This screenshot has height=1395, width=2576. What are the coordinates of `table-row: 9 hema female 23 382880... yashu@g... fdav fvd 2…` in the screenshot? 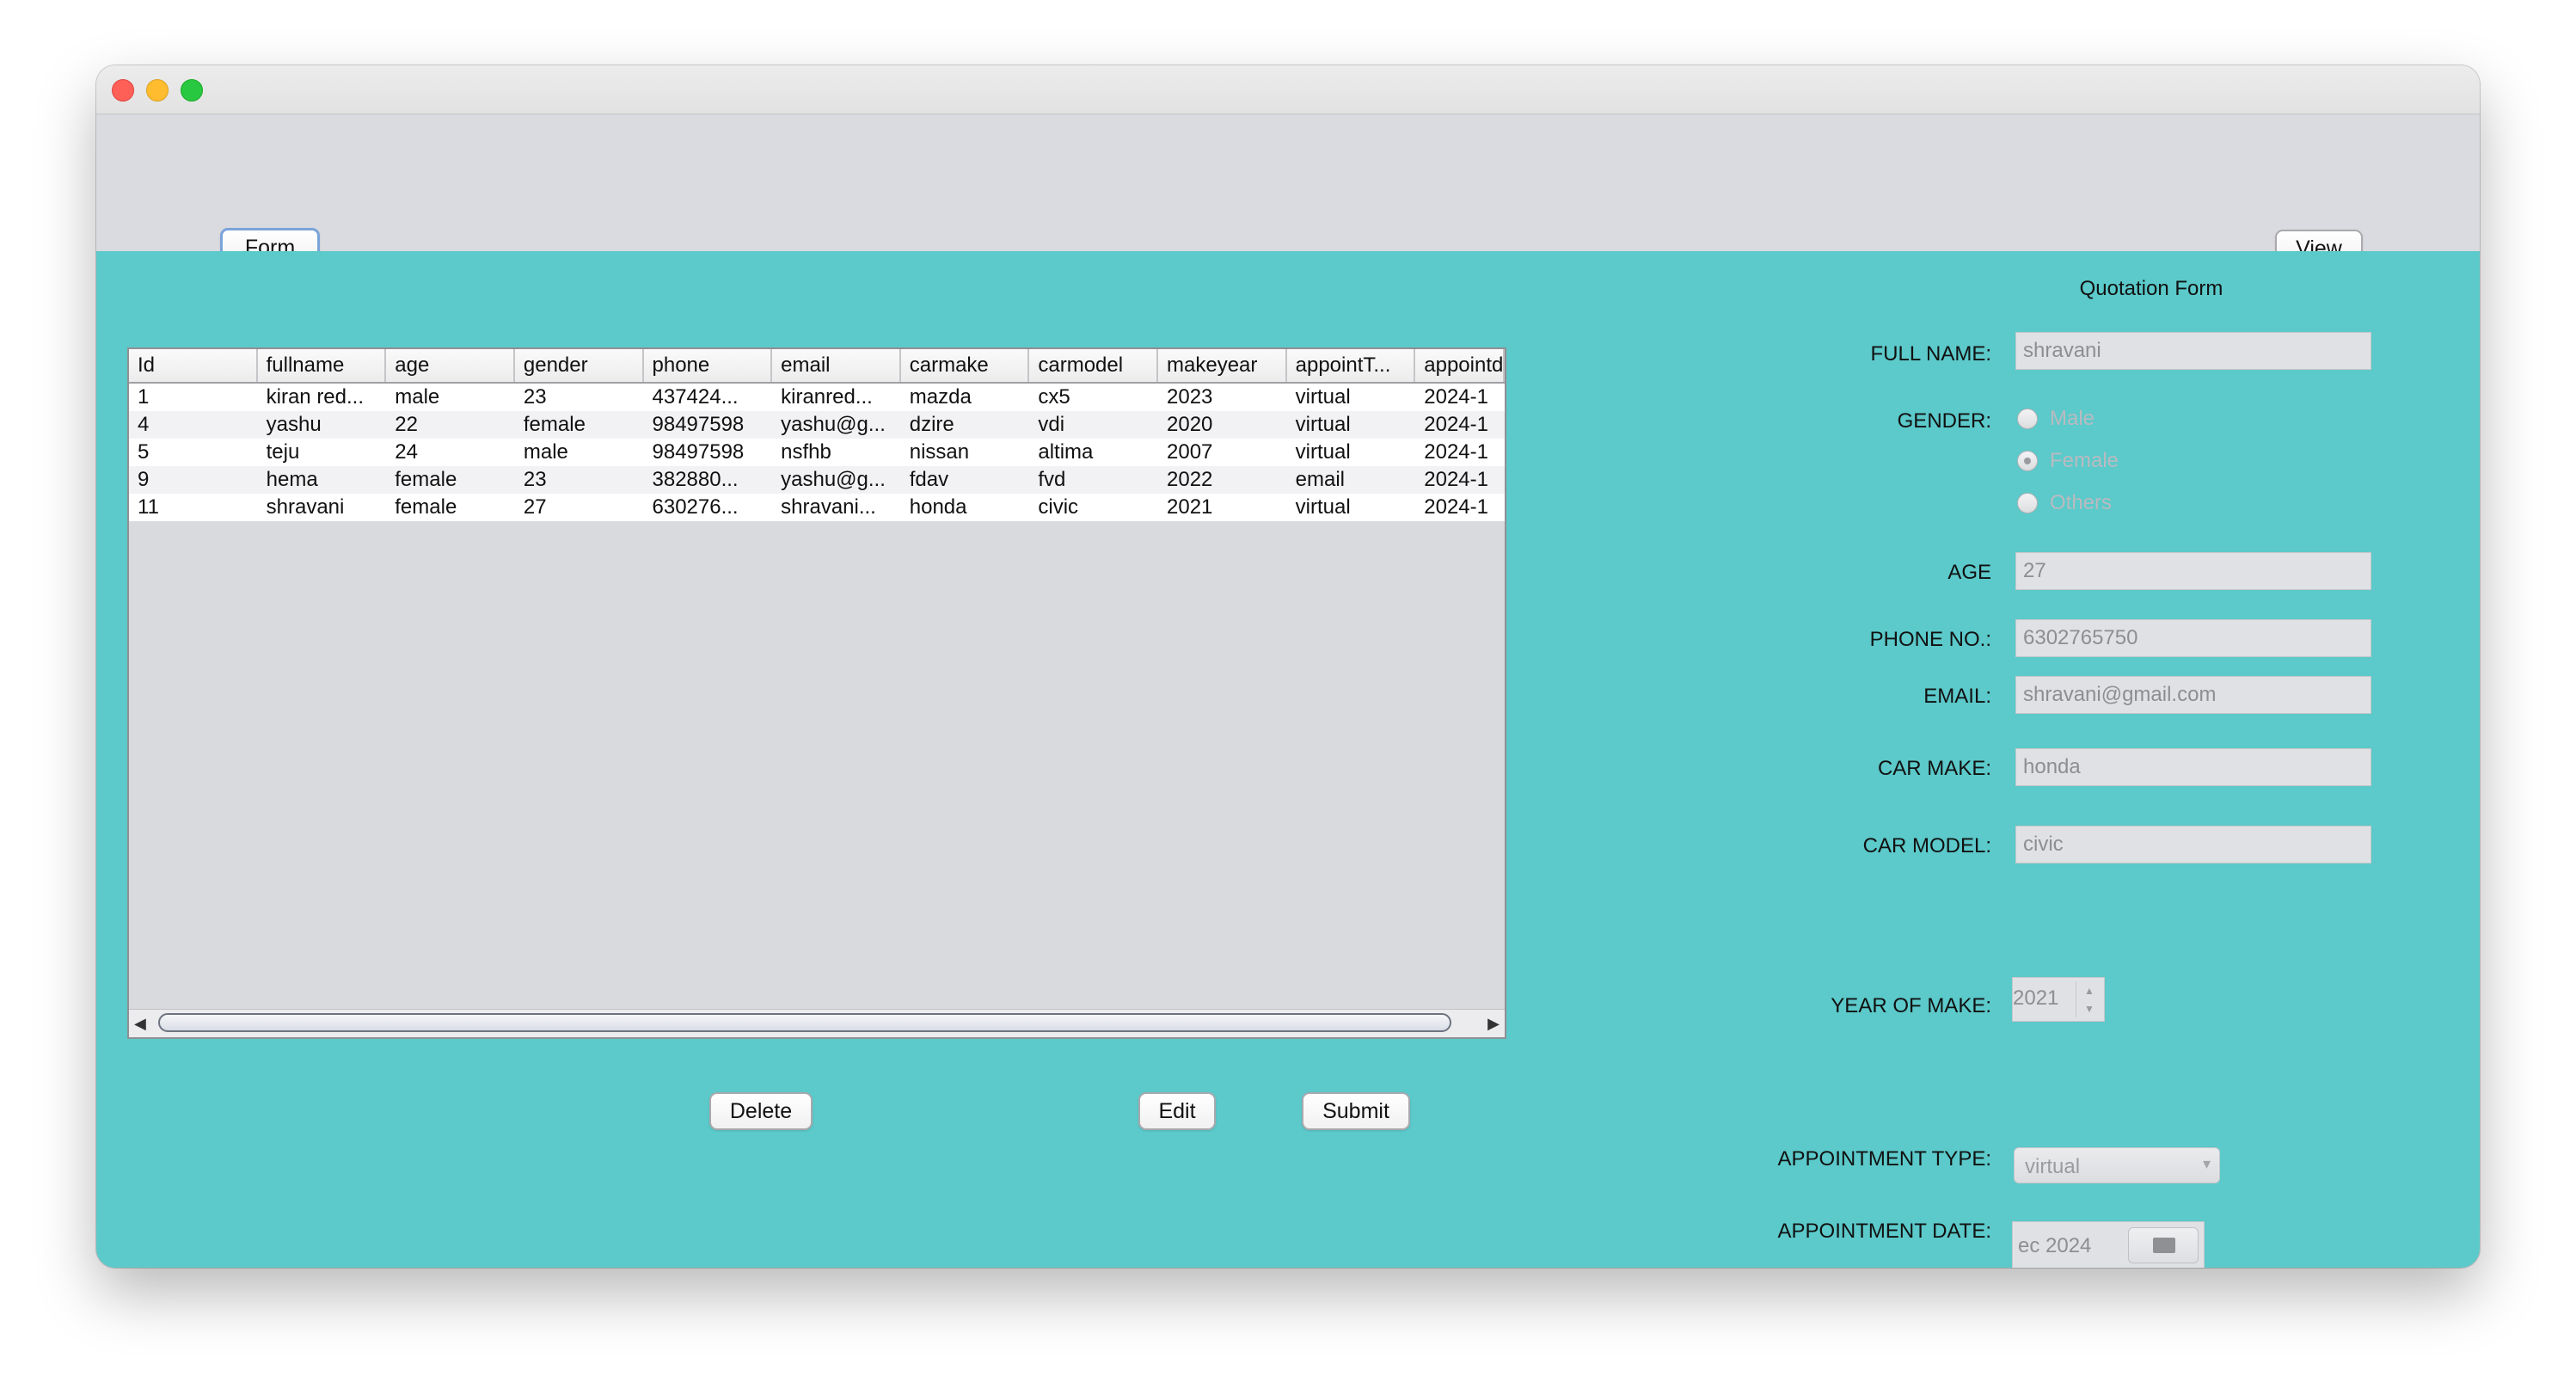 It's located at (817, 480).